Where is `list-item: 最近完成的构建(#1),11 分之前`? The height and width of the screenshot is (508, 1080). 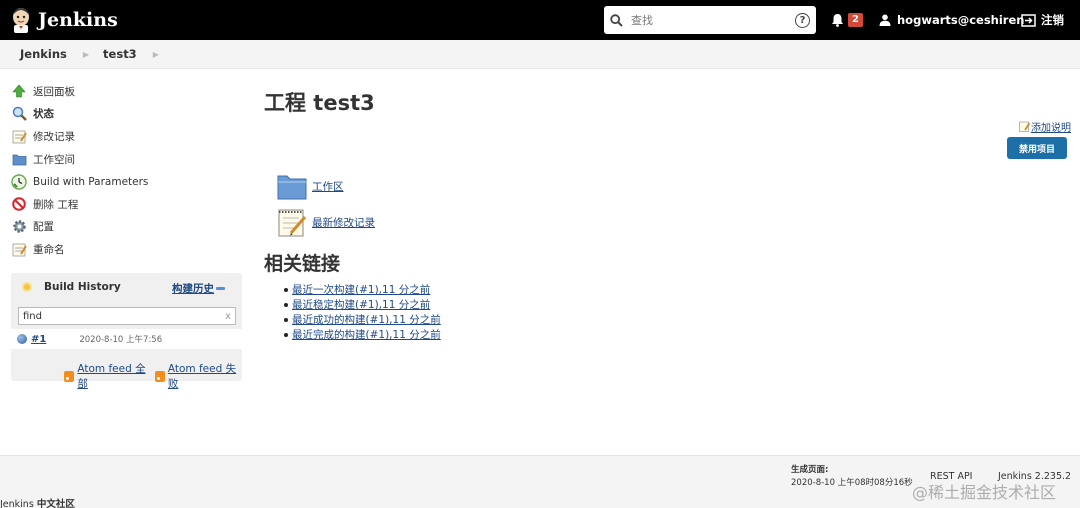
list-item: 最近完成的构建(#1),11 分之前 is located at coordinates (362, 334).